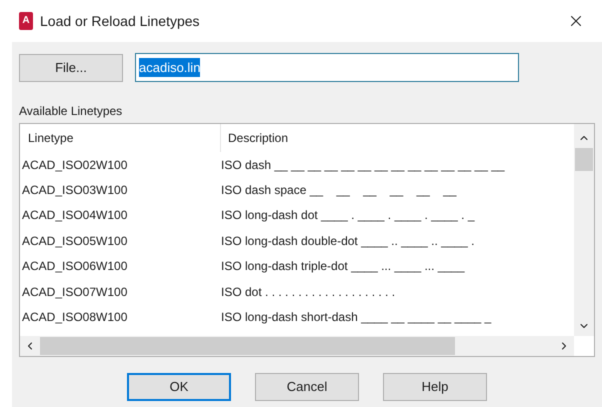  I want to click on linetype-row: ACAD_ISO05W100 ISO long-dash double-dot ____ .. ____ .. ____ ., so click(297, 241).